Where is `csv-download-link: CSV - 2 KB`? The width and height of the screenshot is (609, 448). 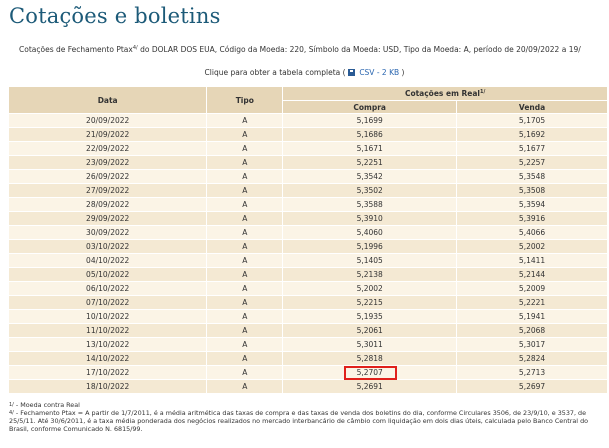
csv-download-link: CSV - 2 KB is located at coordinates (373, 72).